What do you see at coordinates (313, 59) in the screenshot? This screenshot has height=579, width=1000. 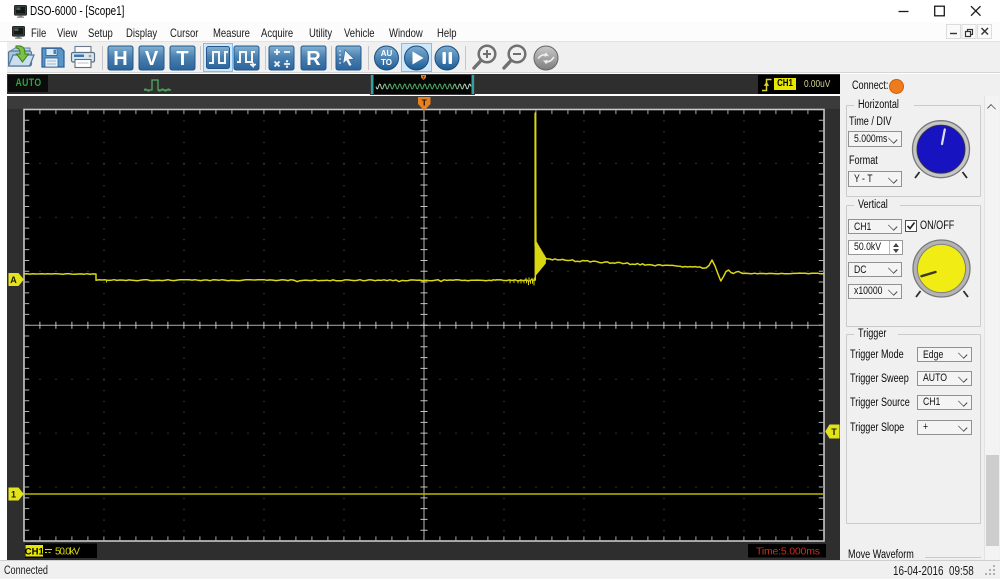 I see `svg-text: R` at bounding box center [313, 59].